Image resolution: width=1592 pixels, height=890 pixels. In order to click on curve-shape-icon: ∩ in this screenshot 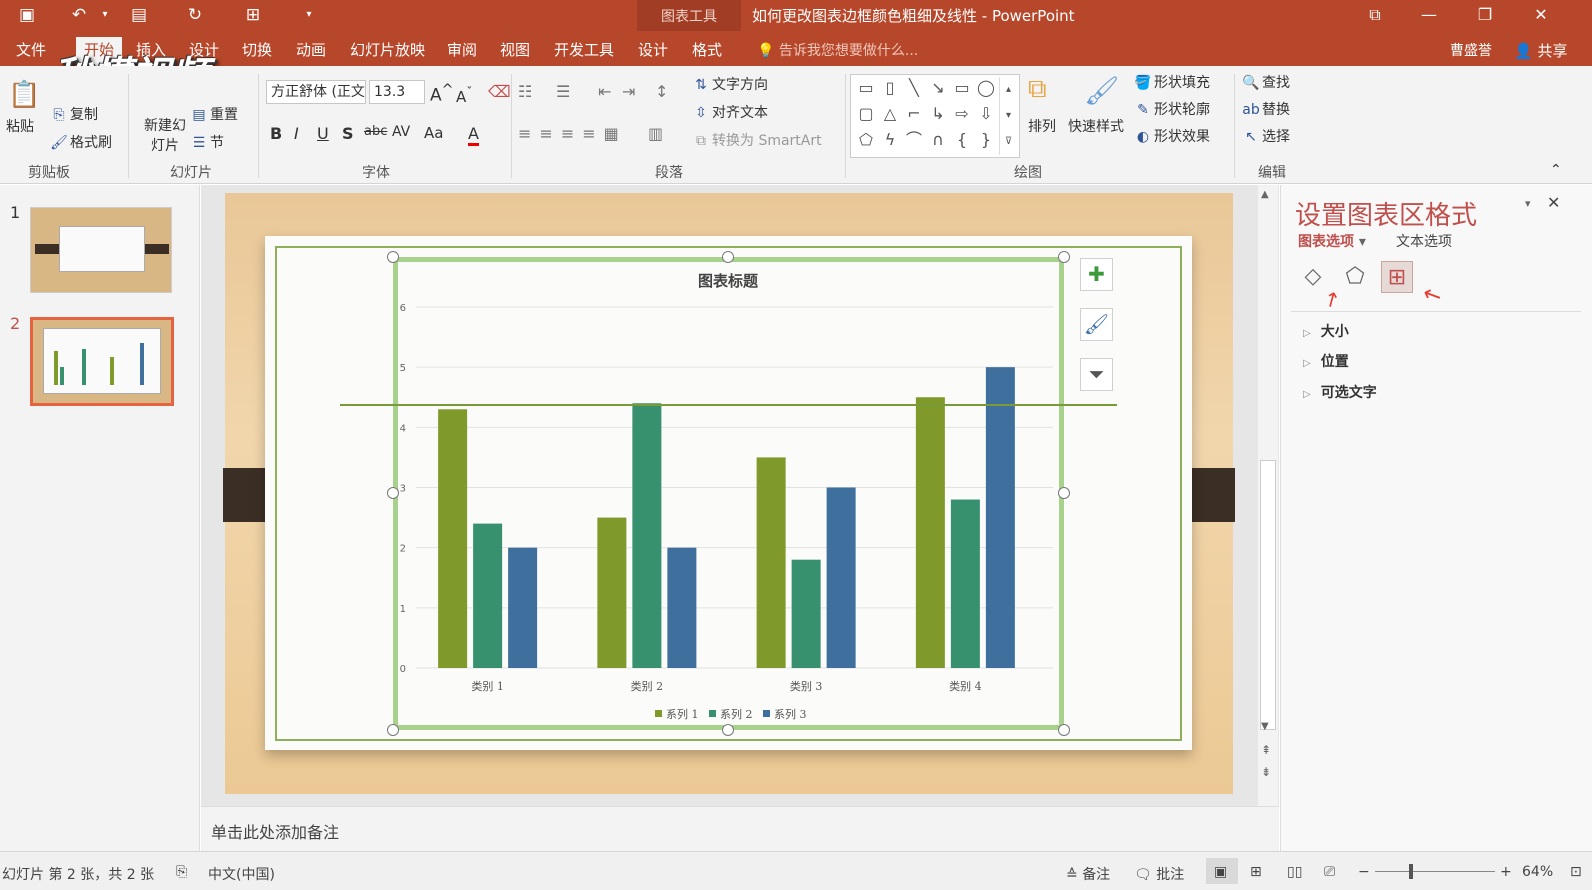, I will do `click(938, 140)`.